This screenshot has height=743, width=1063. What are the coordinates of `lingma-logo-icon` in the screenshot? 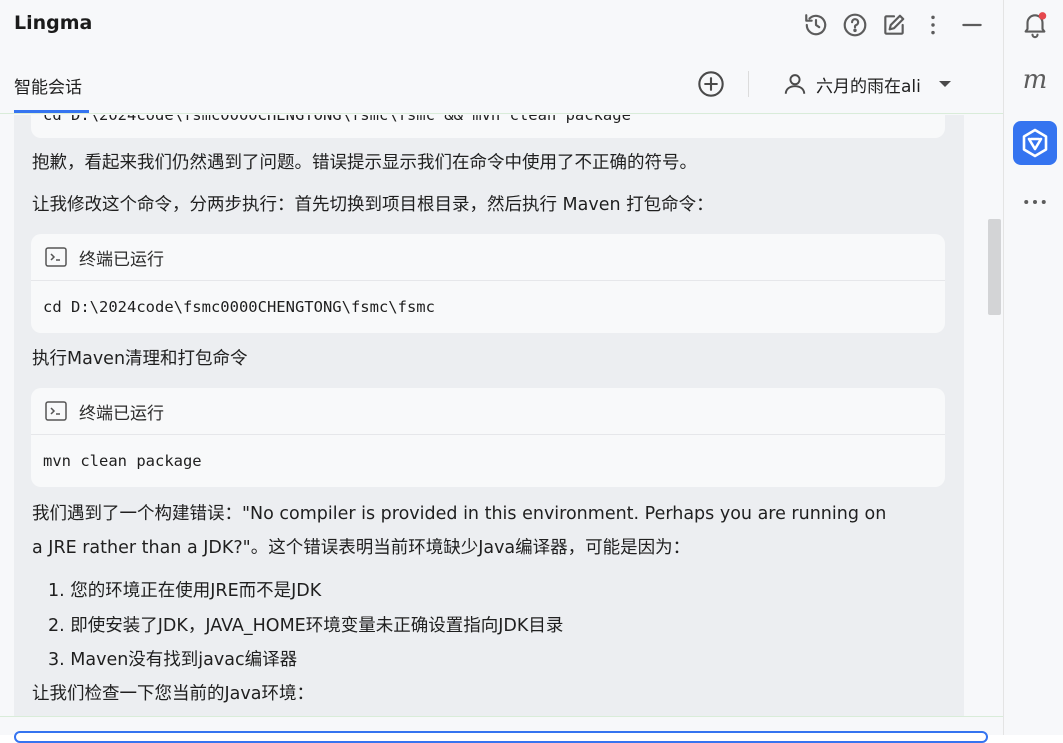 It's located at (1035, 143).